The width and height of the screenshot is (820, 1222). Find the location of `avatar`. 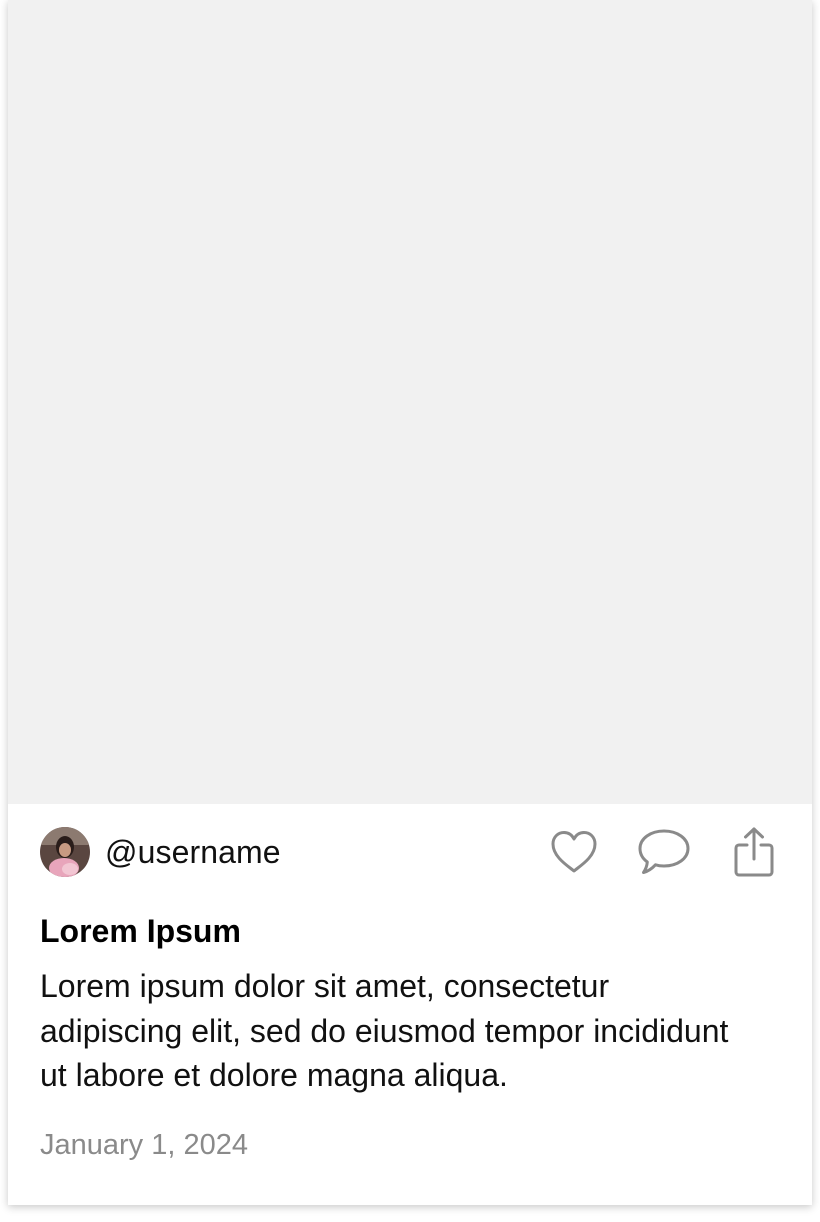

avatar is located at coordinates (65, 852).